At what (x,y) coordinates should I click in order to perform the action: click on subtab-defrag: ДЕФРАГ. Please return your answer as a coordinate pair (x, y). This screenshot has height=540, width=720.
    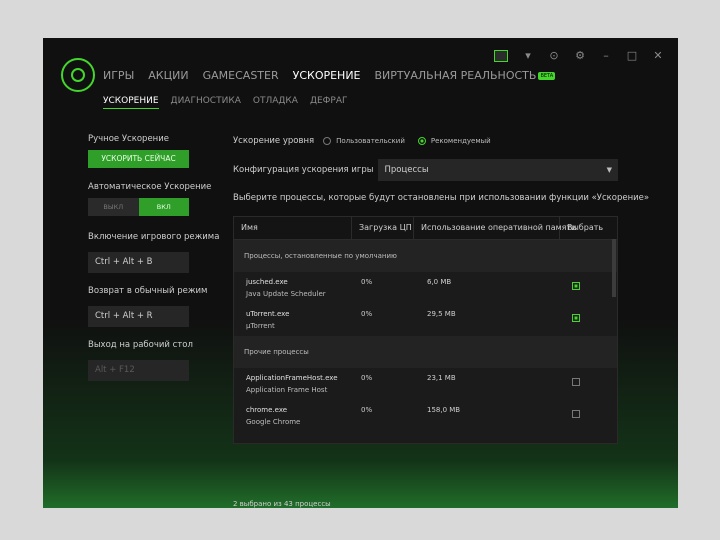
    Looking at the image, I should click on (329, 102).